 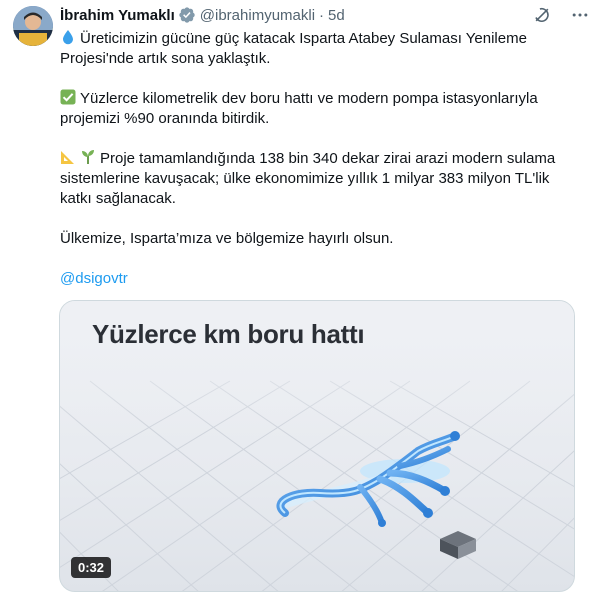 What do you see at coordinates (542, 15) in the screenshot?
I see `grok-icon` at bounding box center [542, 15].